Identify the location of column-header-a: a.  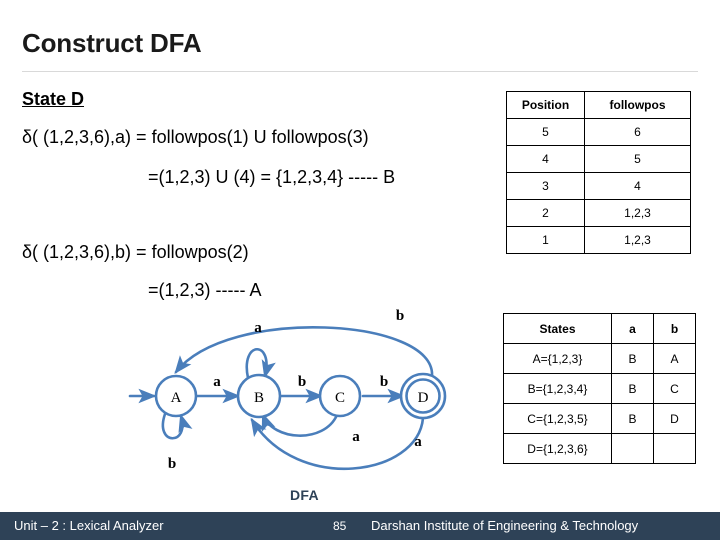
(632, 328).